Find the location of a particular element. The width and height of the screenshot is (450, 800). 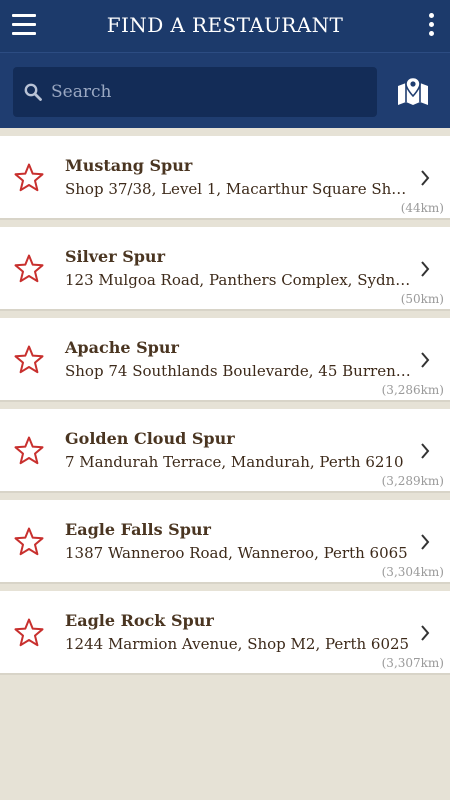

restaurant-distance: (44km) is located at coordinates (422, 208).